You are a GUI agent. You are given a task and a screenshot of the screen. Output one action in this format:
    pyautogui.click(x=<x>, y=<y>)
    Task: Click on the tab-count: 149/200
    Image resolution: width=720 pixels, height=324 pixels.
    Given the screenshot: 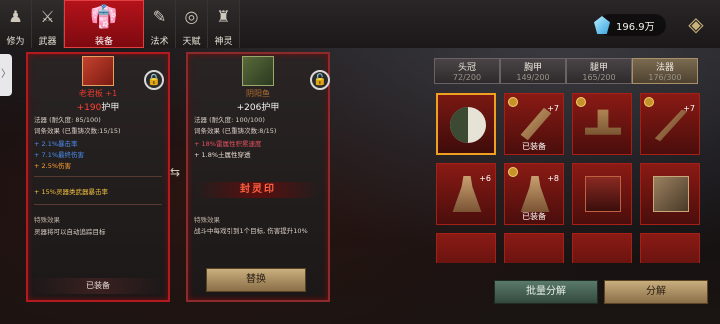 What is the action you would take?
    pyautogui.click(x=533, y=77)
    